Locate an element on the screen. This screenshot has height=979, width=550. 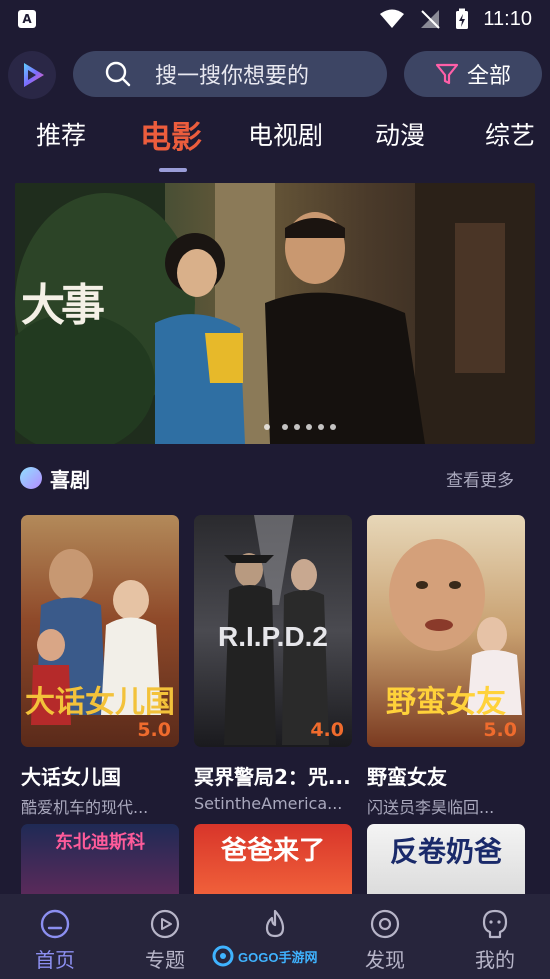
nav-label: 专题 is located at coordinates (165, 960).